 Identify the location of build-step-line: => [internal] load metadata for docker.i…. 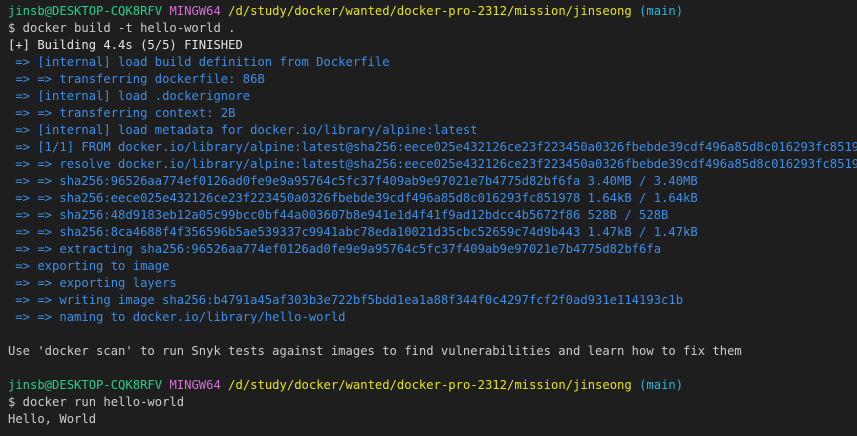
(243, 130).